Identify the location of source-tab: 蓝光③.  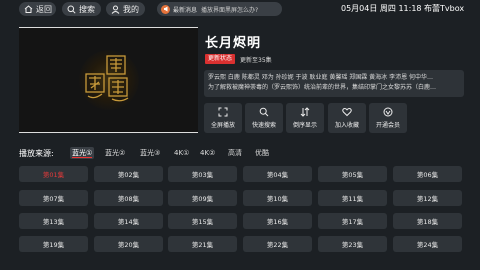
(150, 153).